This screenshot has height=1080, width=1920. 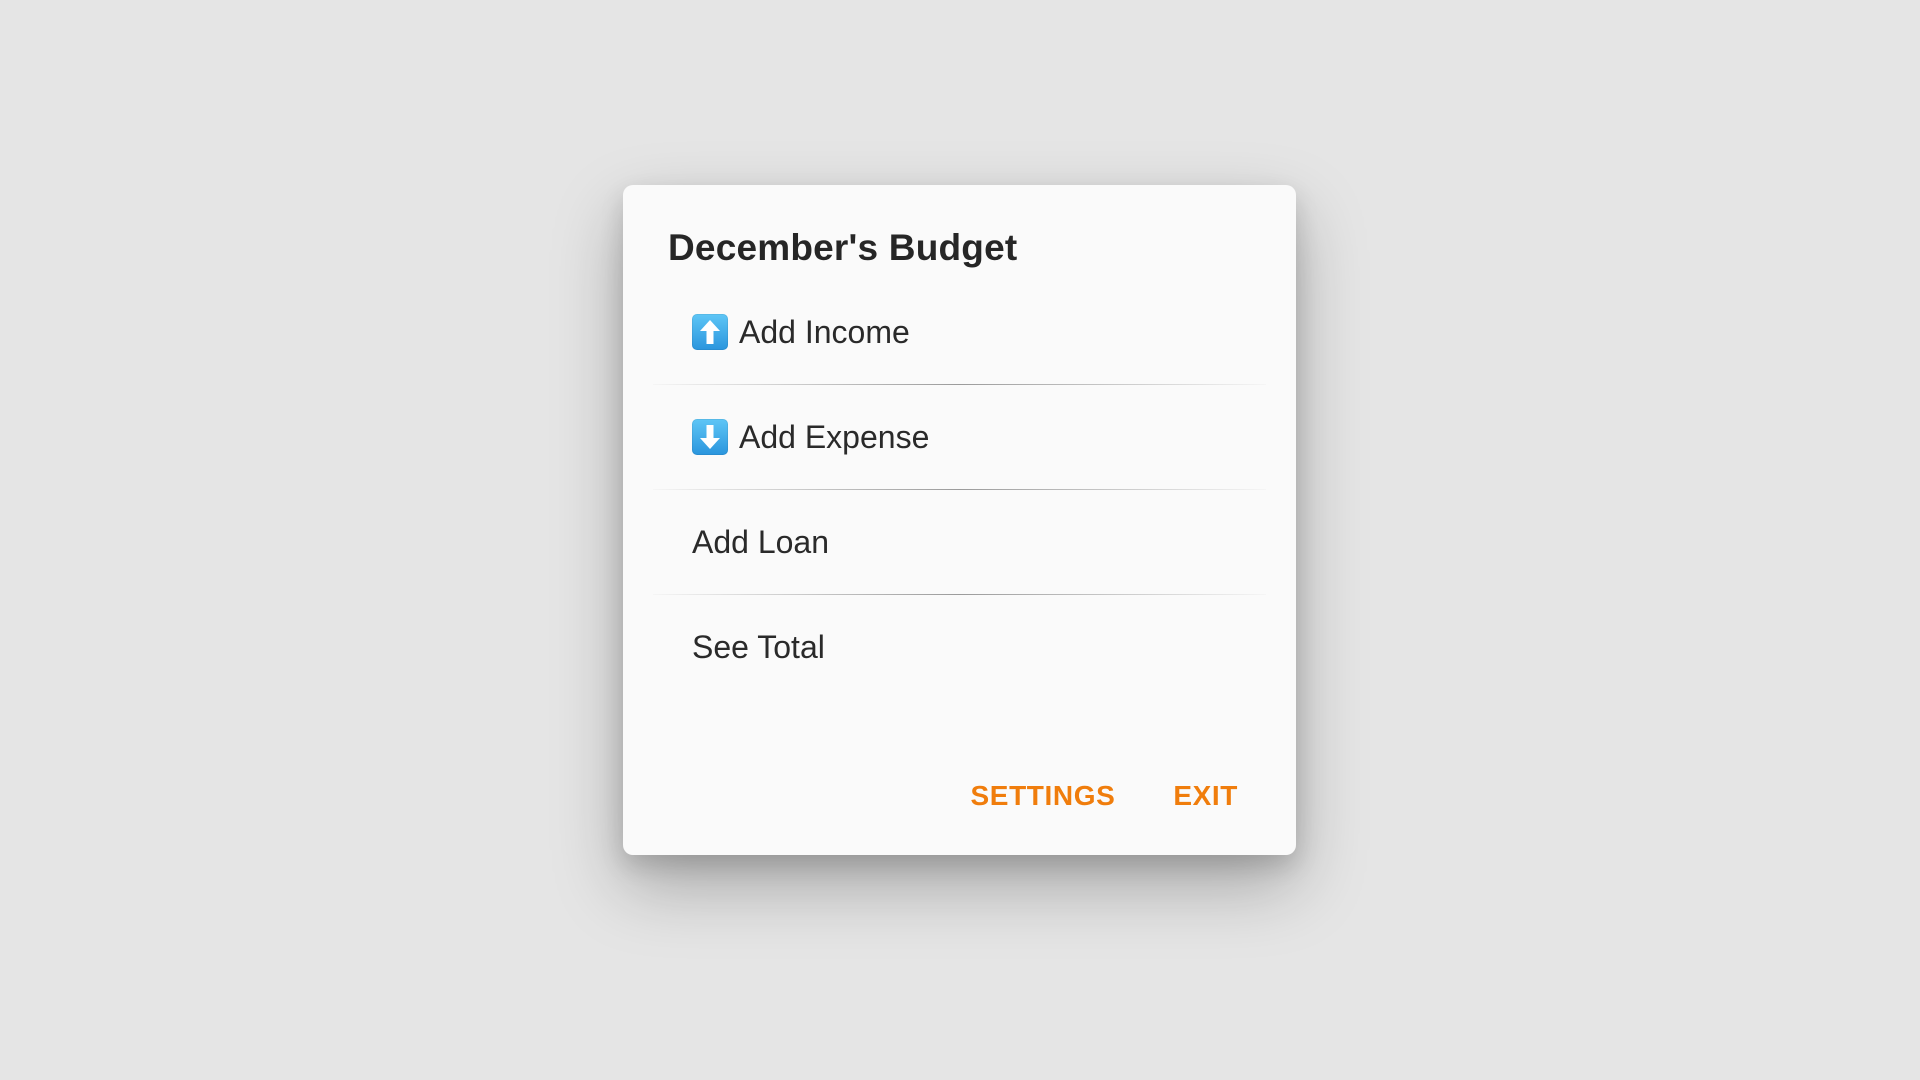 I want to click on menu-item-add-income: Add Income, so click(x=959, y=332).